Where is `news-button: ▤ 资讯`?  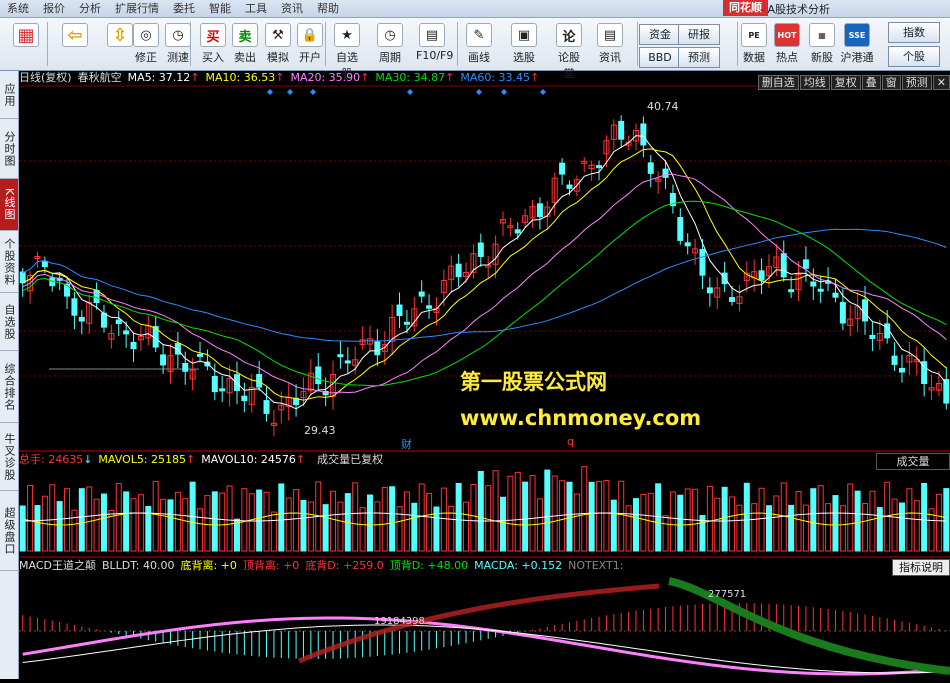 news-button: ▤ 资讯 is located at coordinates (610, 44).